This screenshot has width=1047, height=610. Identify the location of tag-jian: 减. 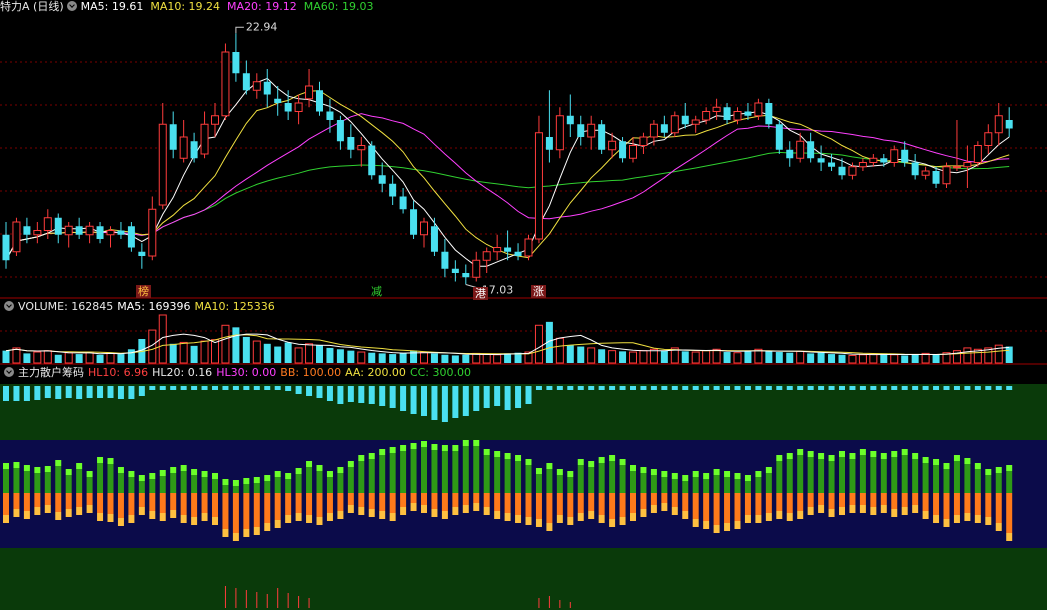
(376, 291).